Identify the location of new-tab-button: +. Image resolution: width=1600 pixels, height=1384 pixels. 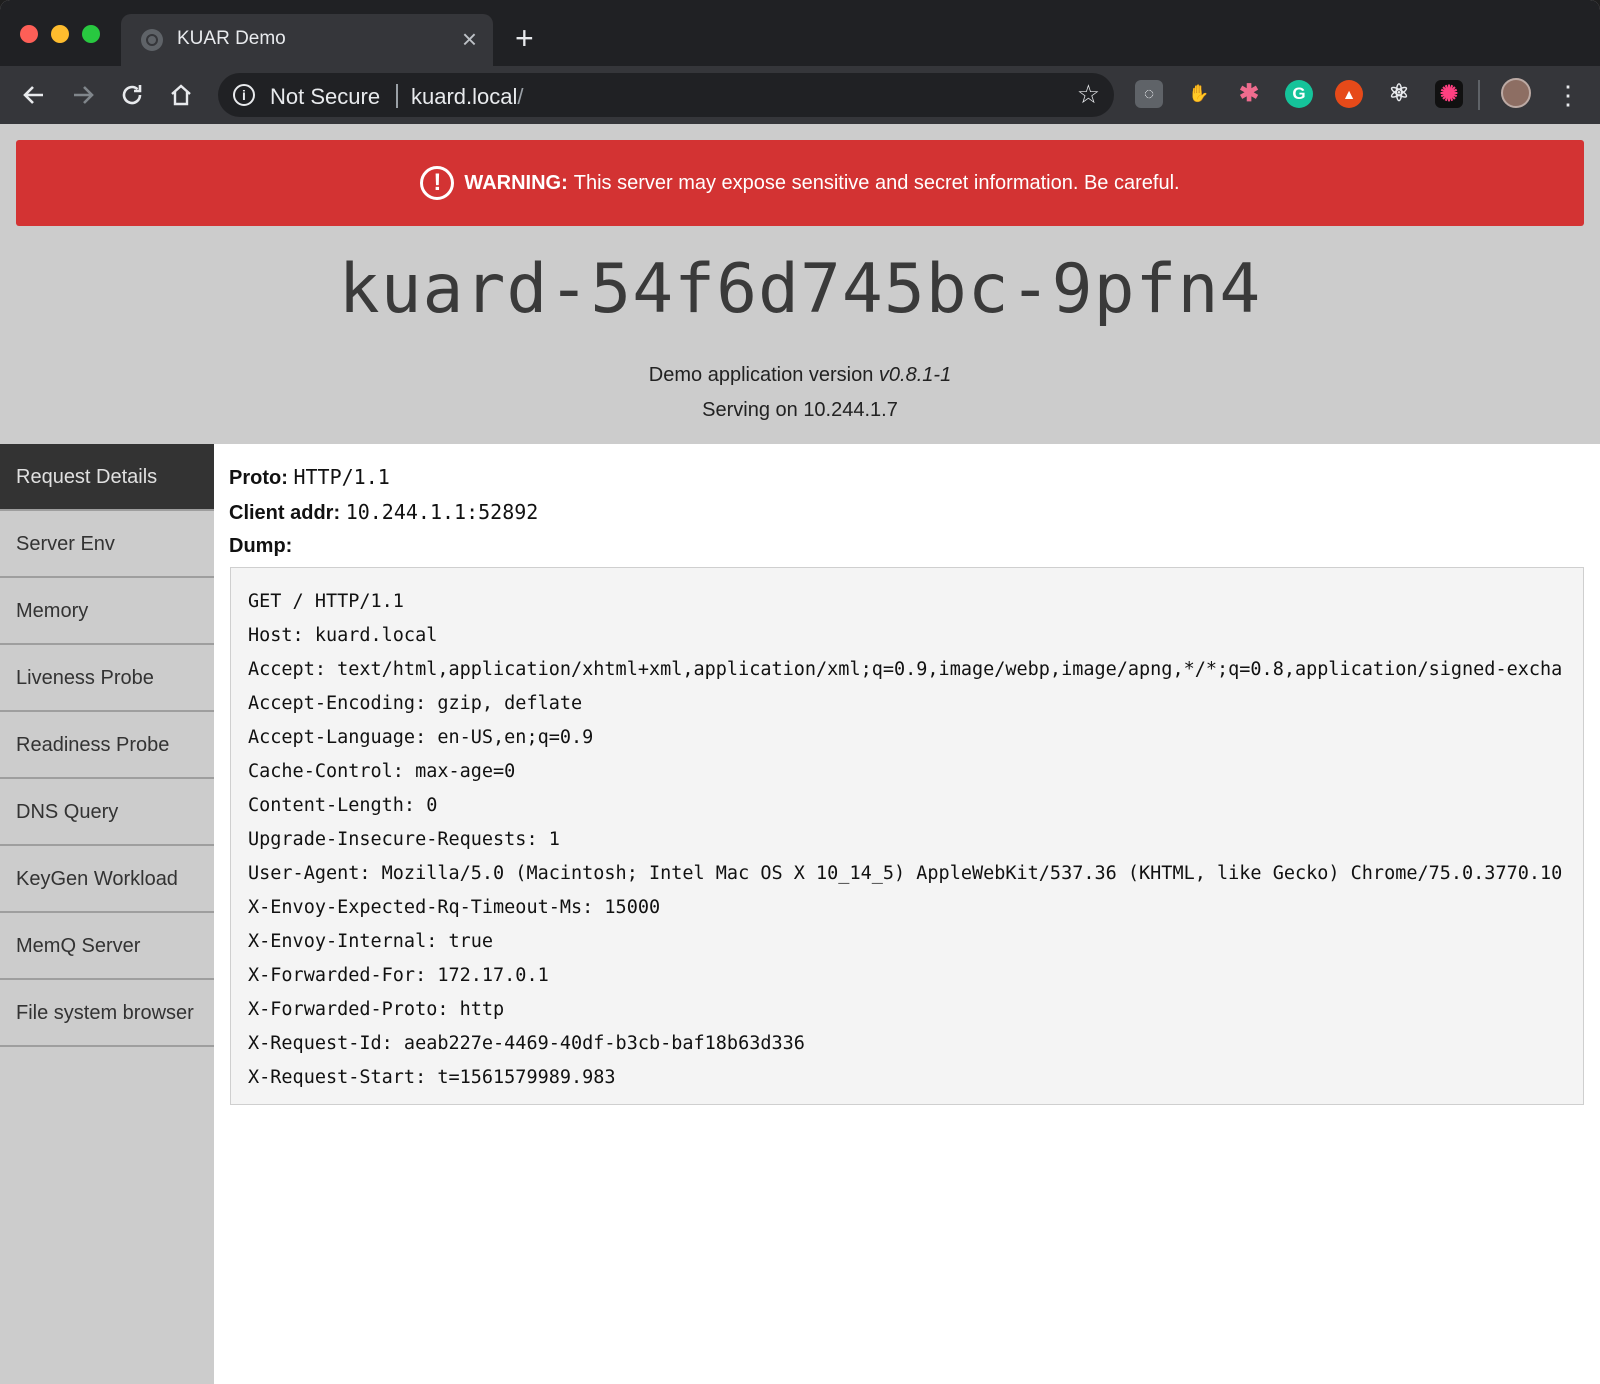
(524, 38).